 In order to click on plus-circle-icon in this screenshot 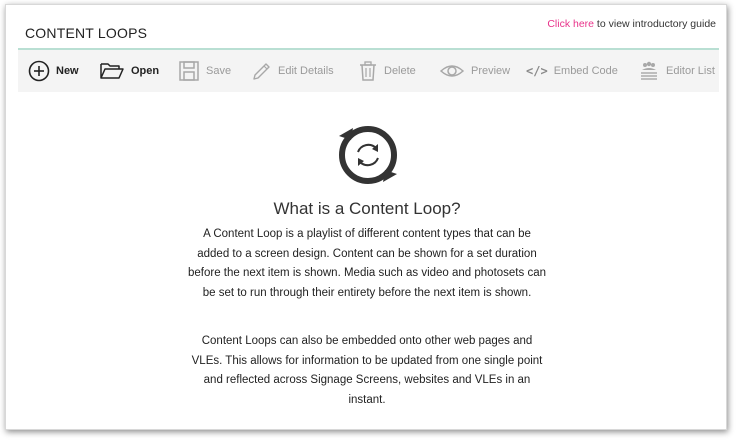, I will do `click(39, 71)`.